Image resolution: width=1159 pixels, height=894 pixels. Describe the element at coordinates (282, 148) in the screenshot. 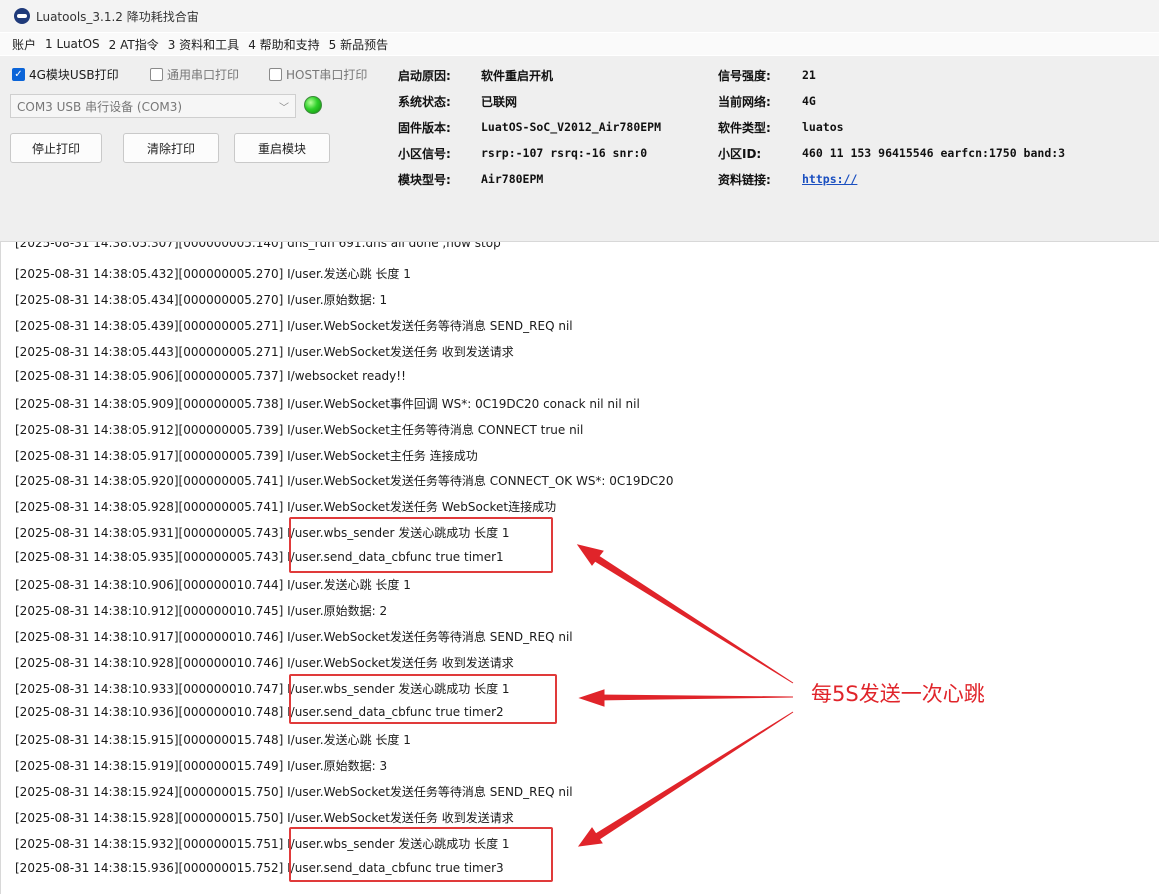

I see `restart-module-button: 重启模块` at that location.